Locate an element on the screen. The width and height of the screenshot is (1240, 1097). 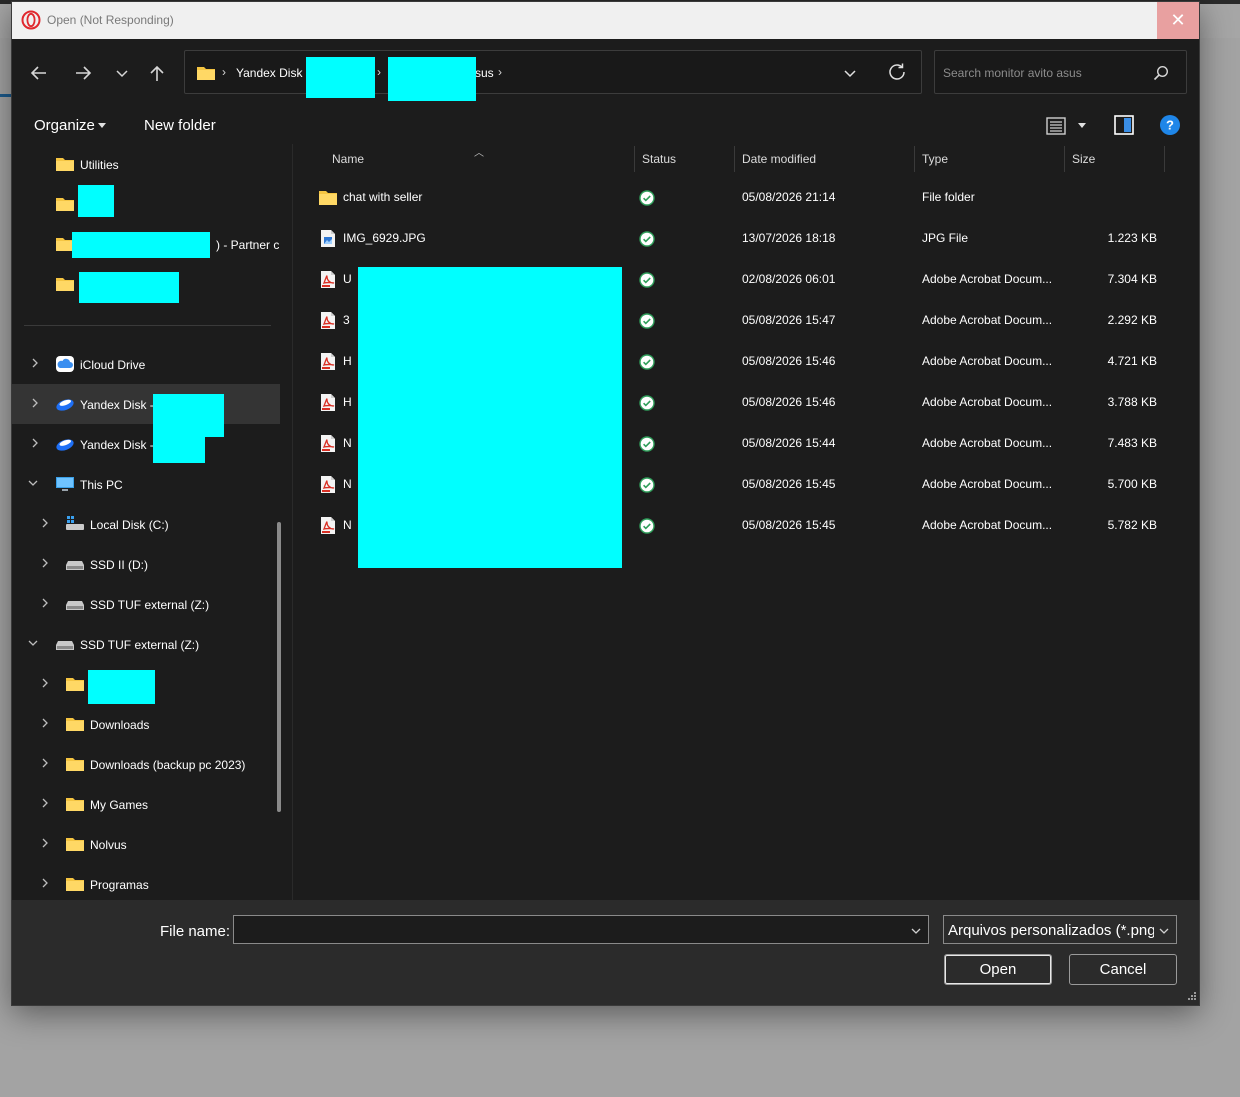
sidebar-item-utilities: Utilities is located at coordinates (146, 164).